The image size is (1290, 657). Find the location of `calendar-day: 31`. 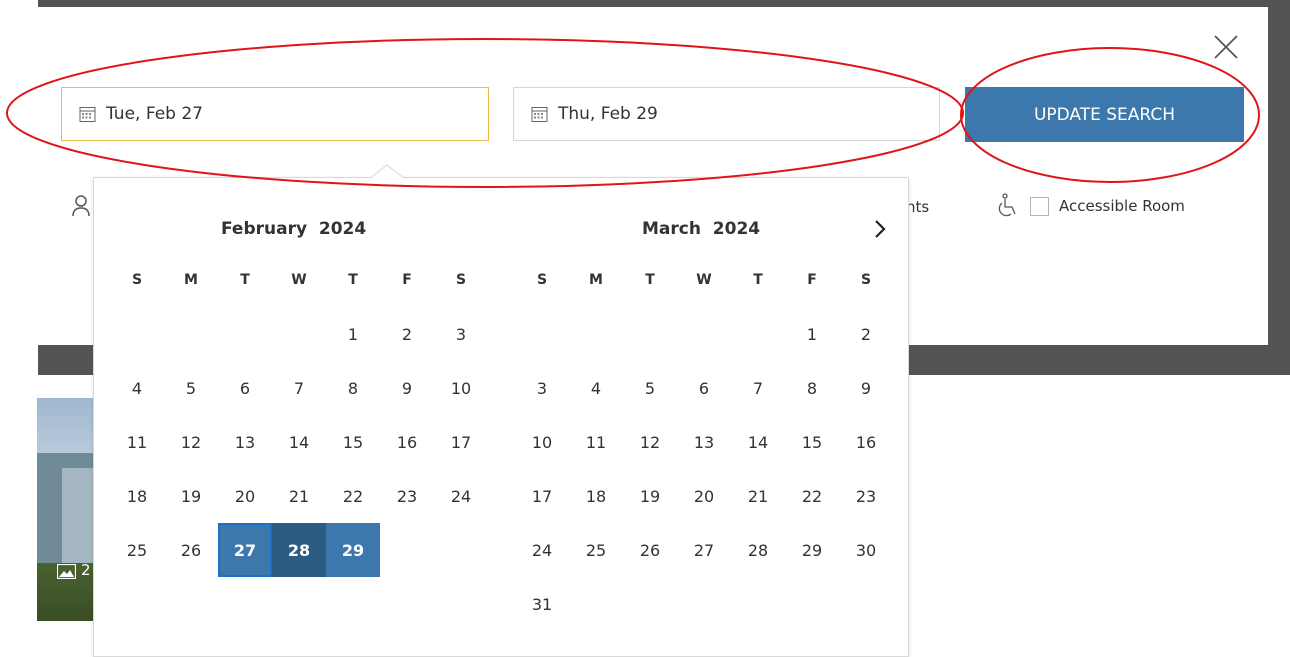

calendar-day: 31 is located at coordinates (542, 604).